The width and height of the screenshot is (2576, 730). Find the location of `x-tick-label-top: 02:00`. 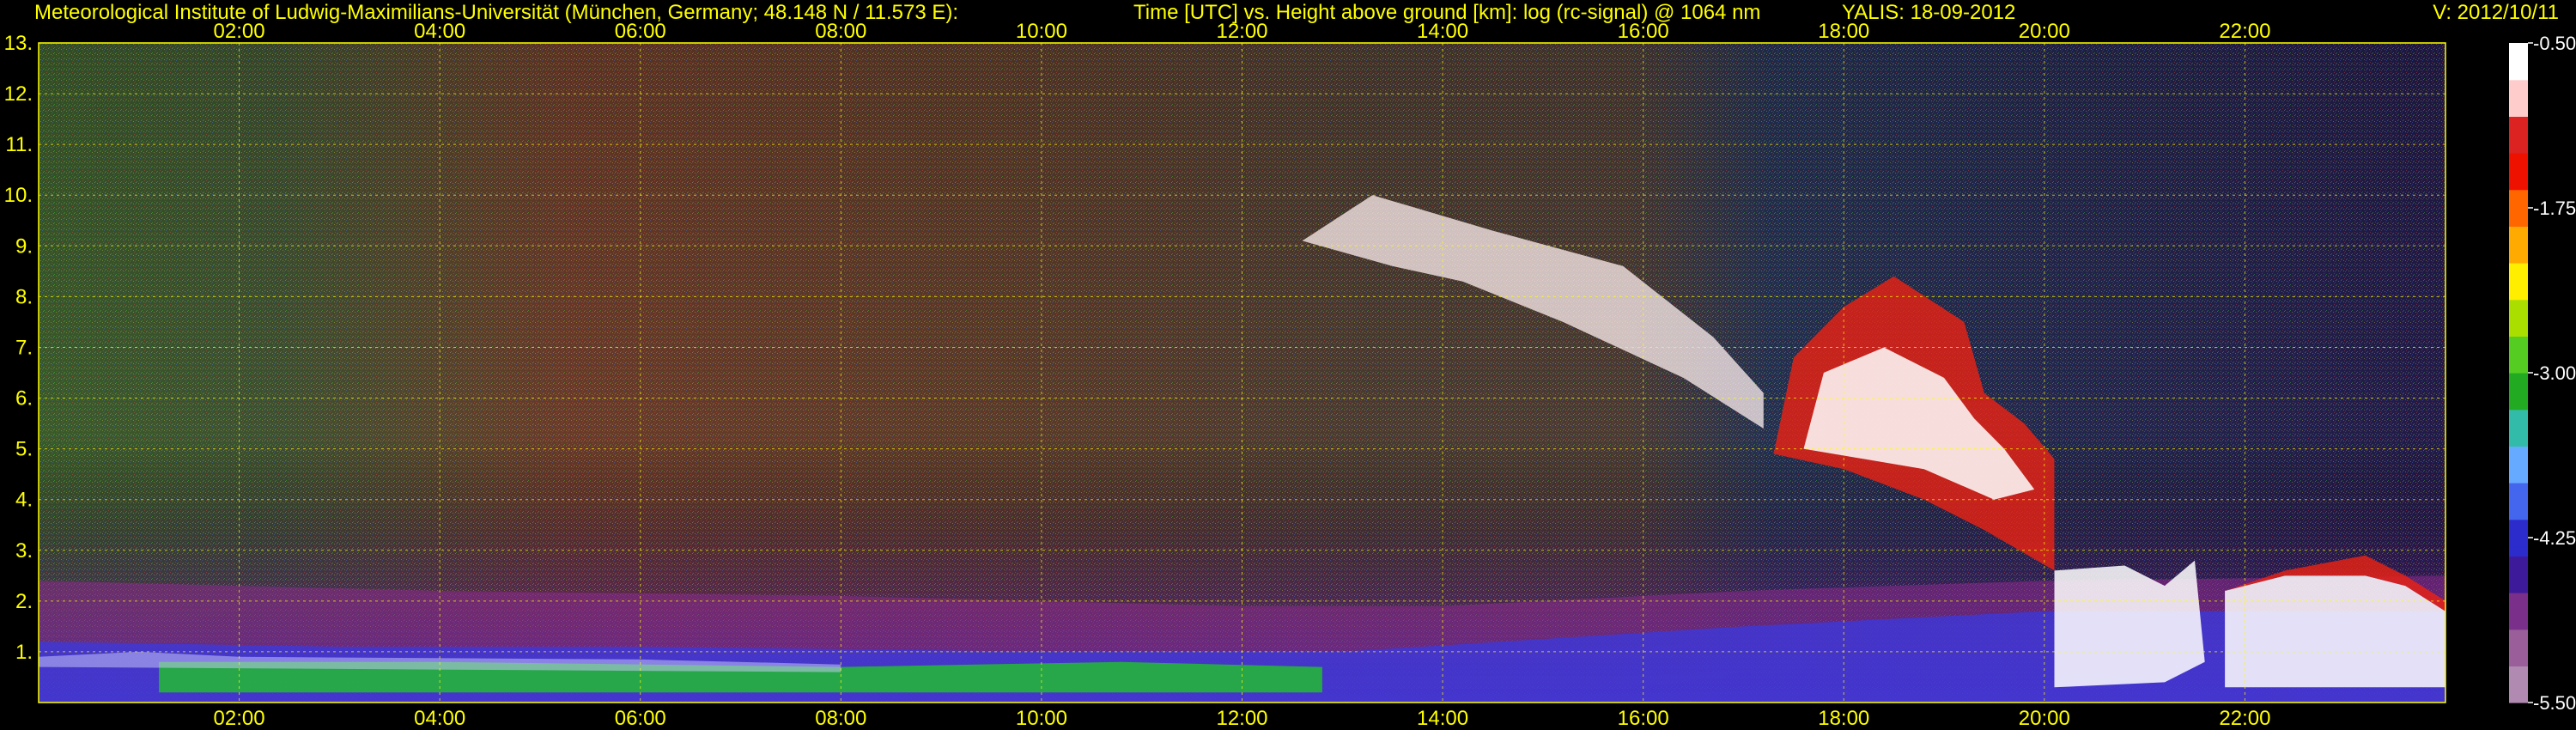

x-tick-label-top: 02:00 is located at coordinates (240, 31).